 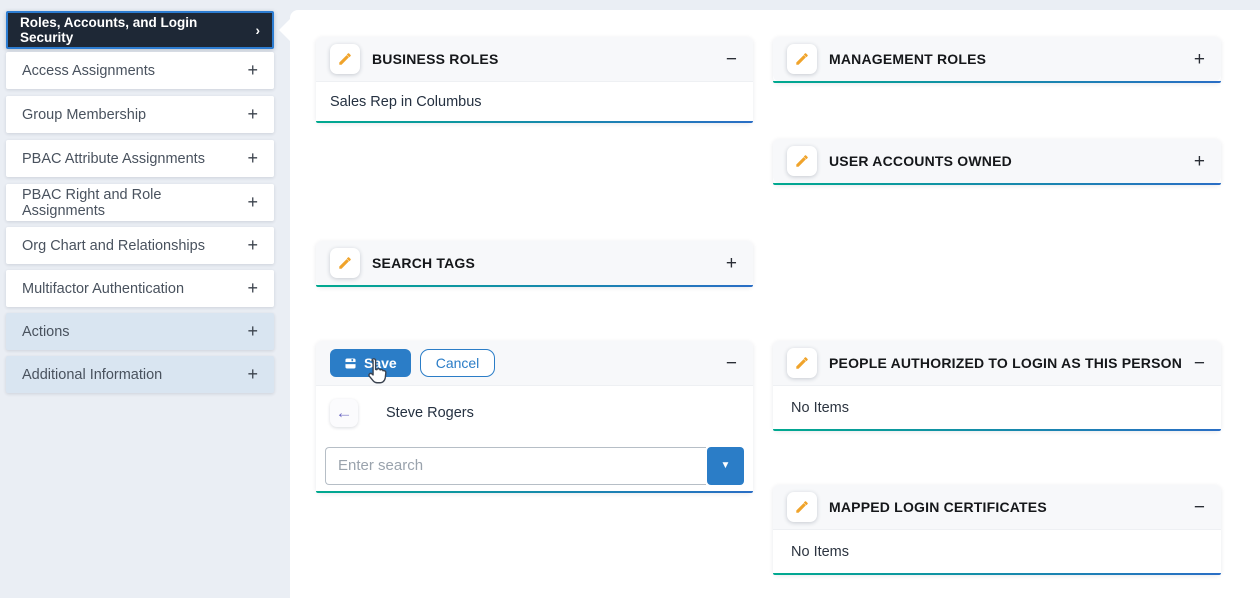 I want to click on back-arrow-icon: ←, so click(x=344, y=412).